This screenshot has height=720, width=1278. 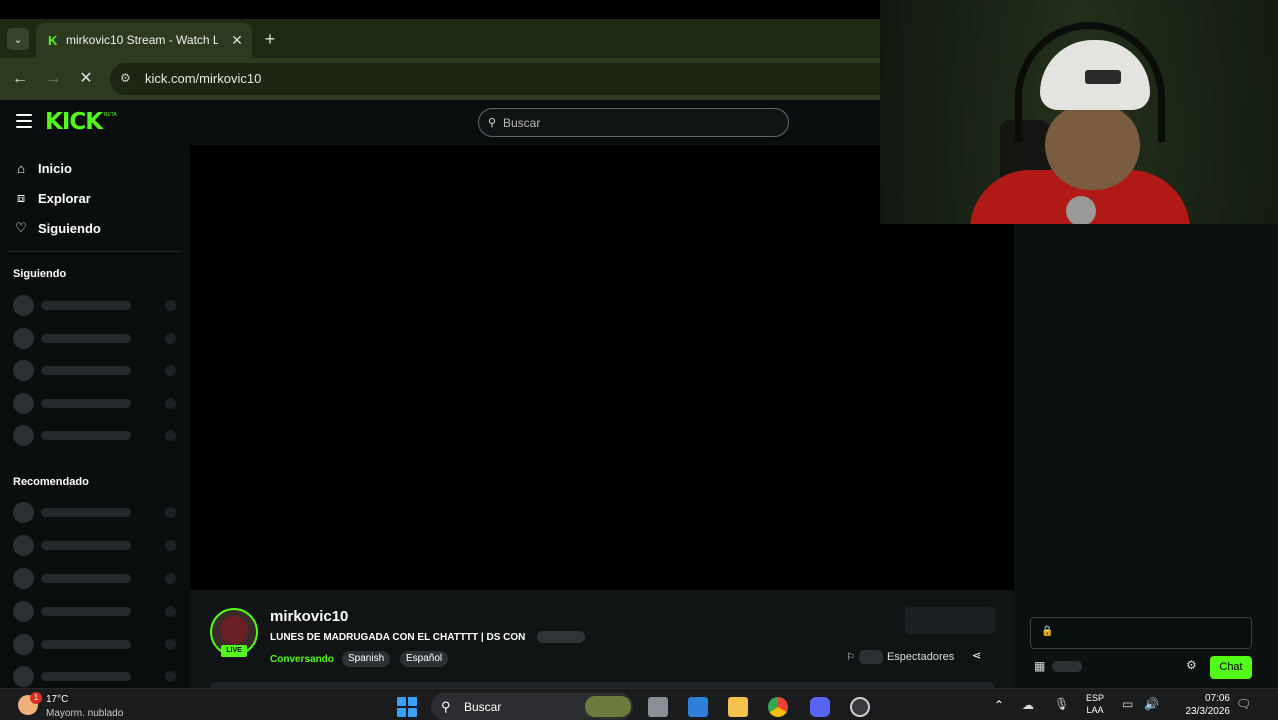 I want to click on tab-title: mirkovic10 Stream - Watch Live, so click(x=142, y=40).